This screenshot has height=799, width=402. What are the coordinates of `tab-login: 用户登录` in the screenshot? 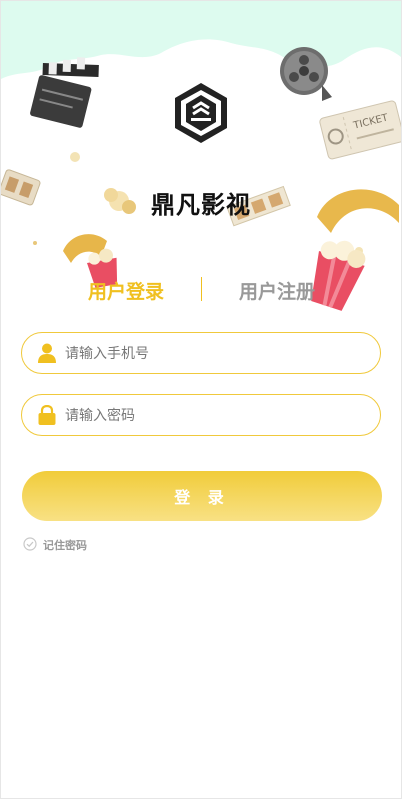 It's located at (126, 290).